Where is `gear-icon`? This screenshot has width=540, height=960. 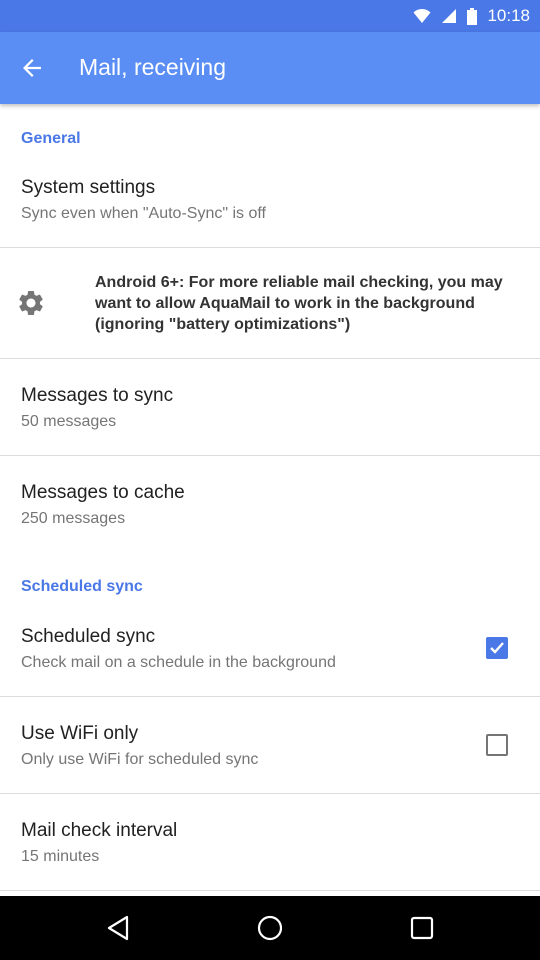 gear-icon is located at coordinates (31, 303).